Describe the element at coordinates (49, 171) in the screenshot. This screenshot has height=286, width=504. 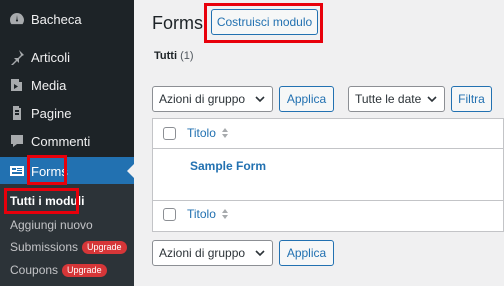
I see `sidebar-item-label: Forms` at that location.